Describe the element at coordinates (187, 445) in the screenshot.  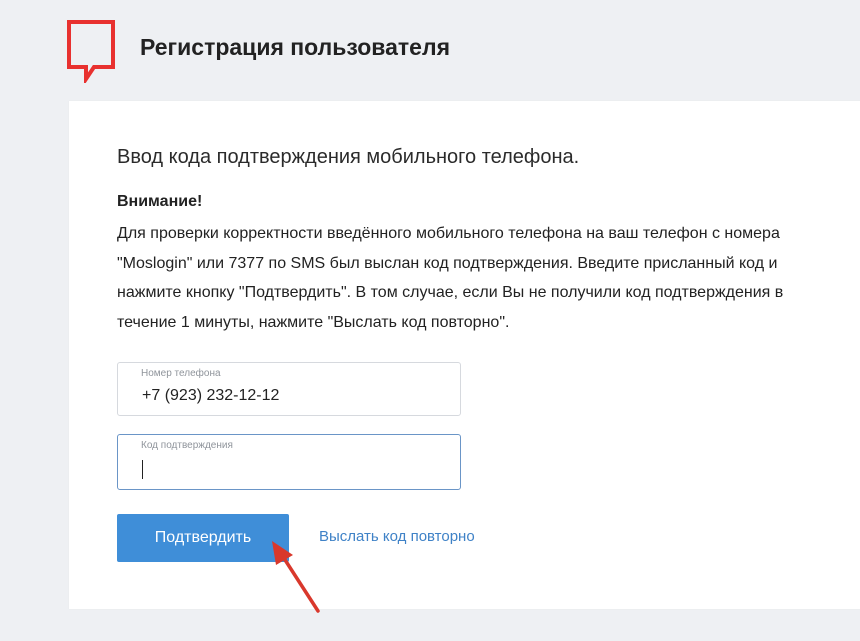
I see `confirmation-code-label: Код подтверждения` at that location.